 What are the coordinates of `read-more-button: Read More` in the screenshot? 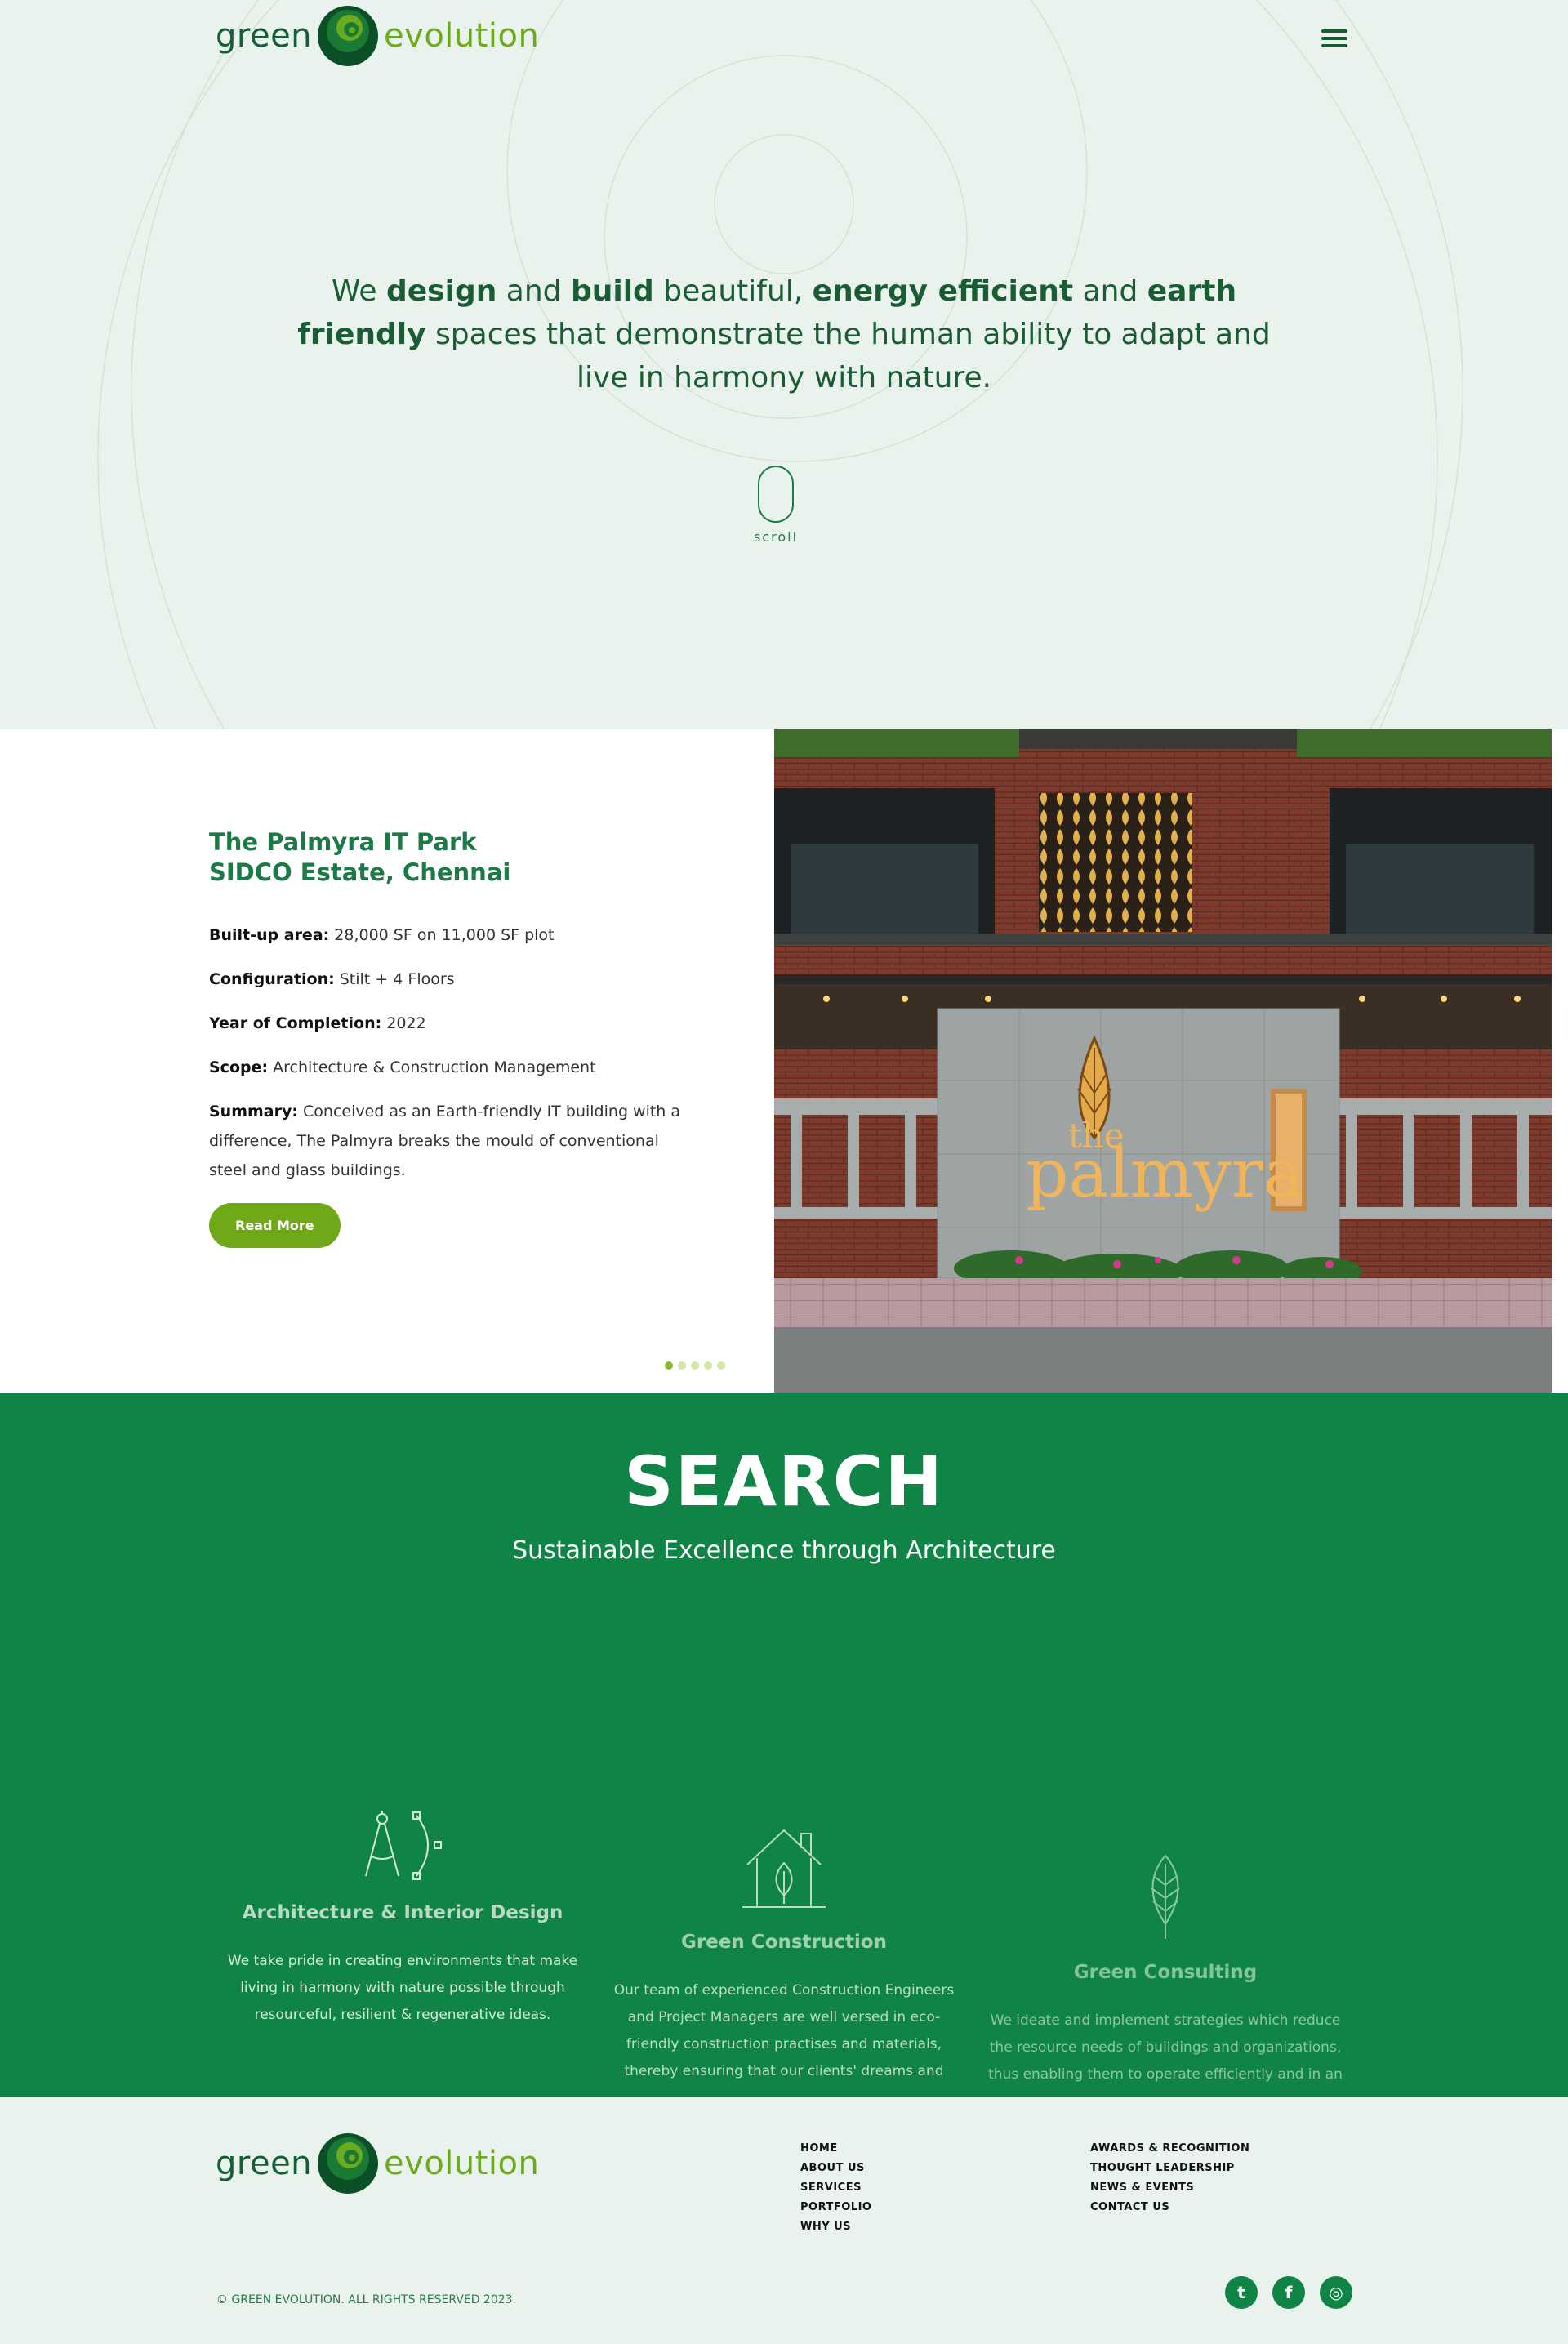 It's located at (275, 1225).